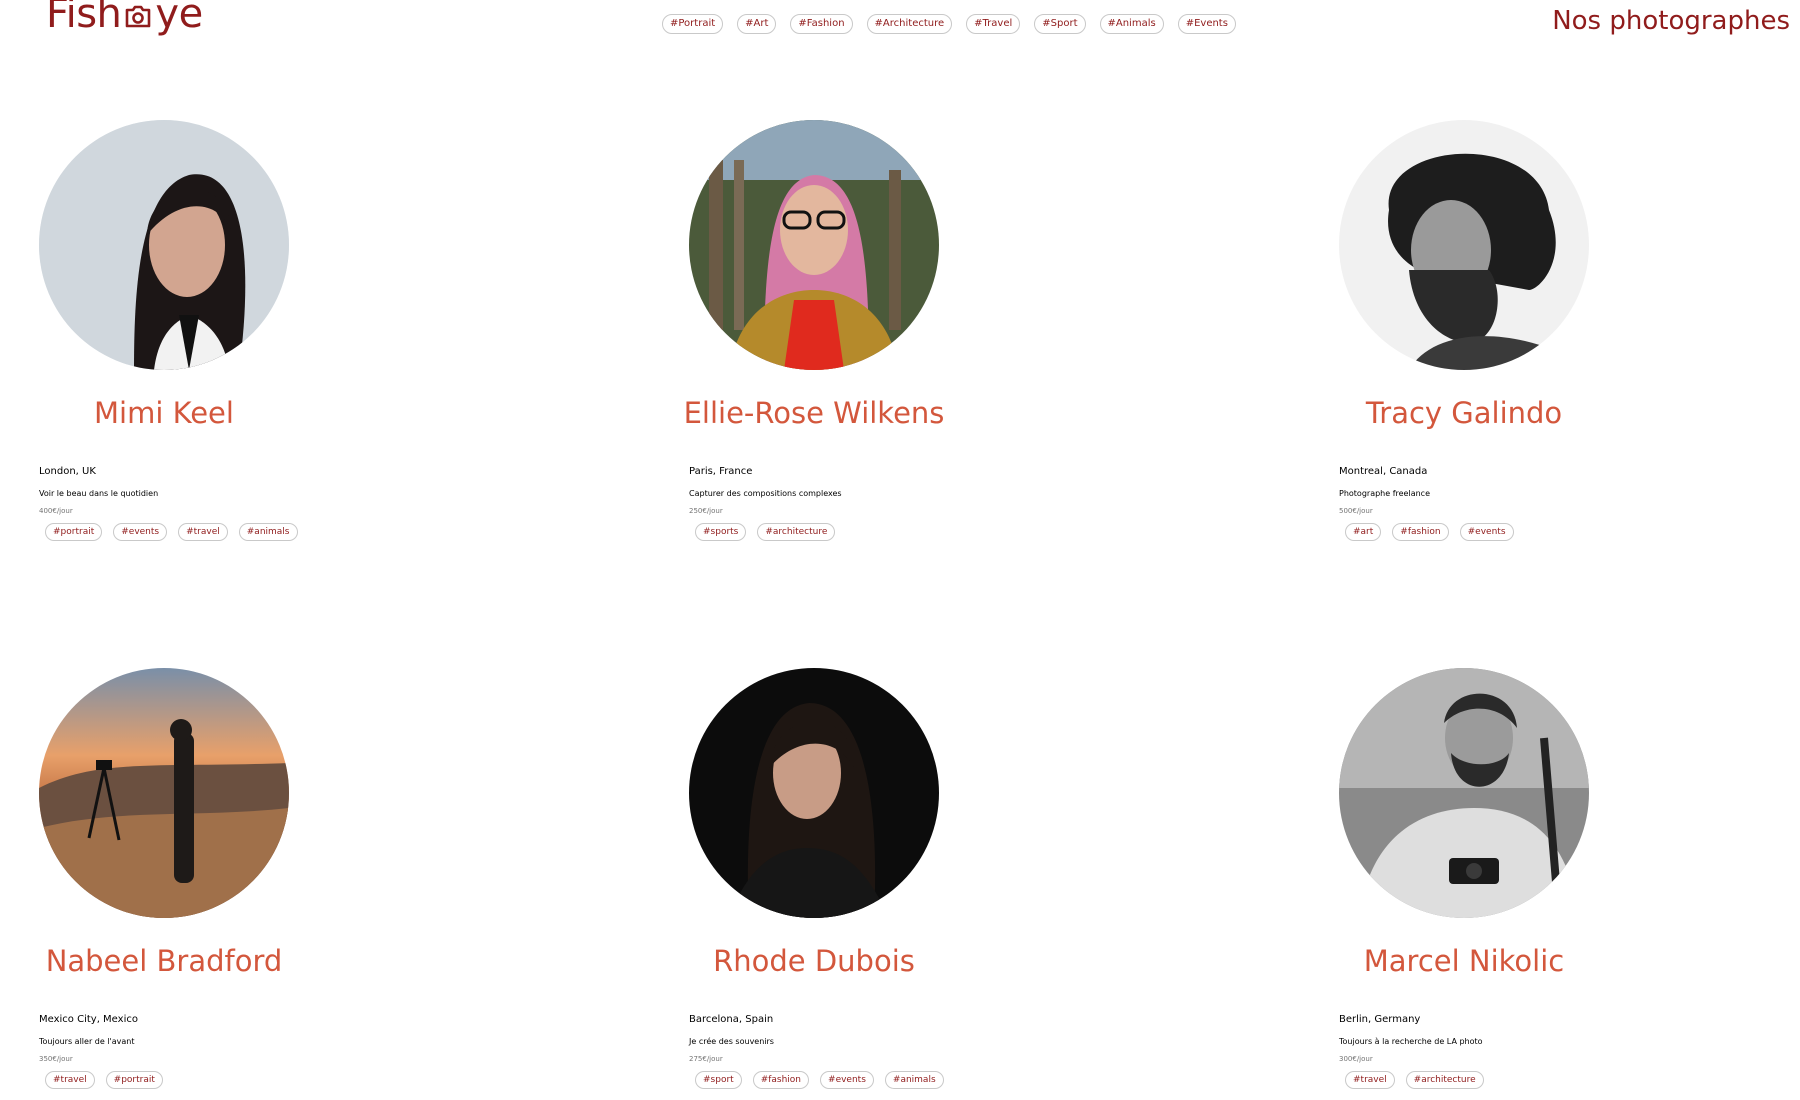 Image resolution: width=1800 pixels, height=1100 pixels. What do you see at coordinates (1384, 493) in the screenshot?
I see `photographer-tagline: Photographe freelance` at bounding box center [1384, 493].